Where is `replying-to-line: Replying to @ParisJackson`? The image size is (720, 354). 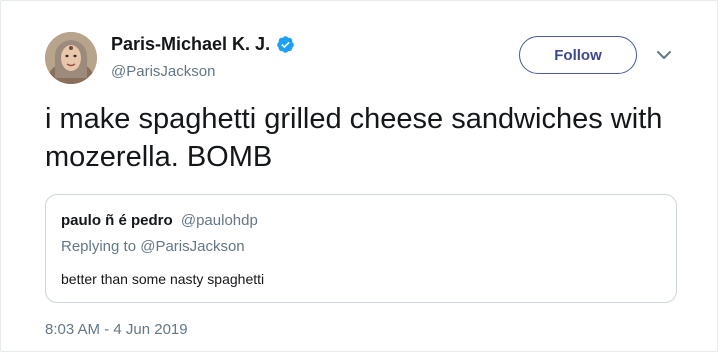 replying-to-line: Replying to @ParisJackson is located at coordinates (153, 247).